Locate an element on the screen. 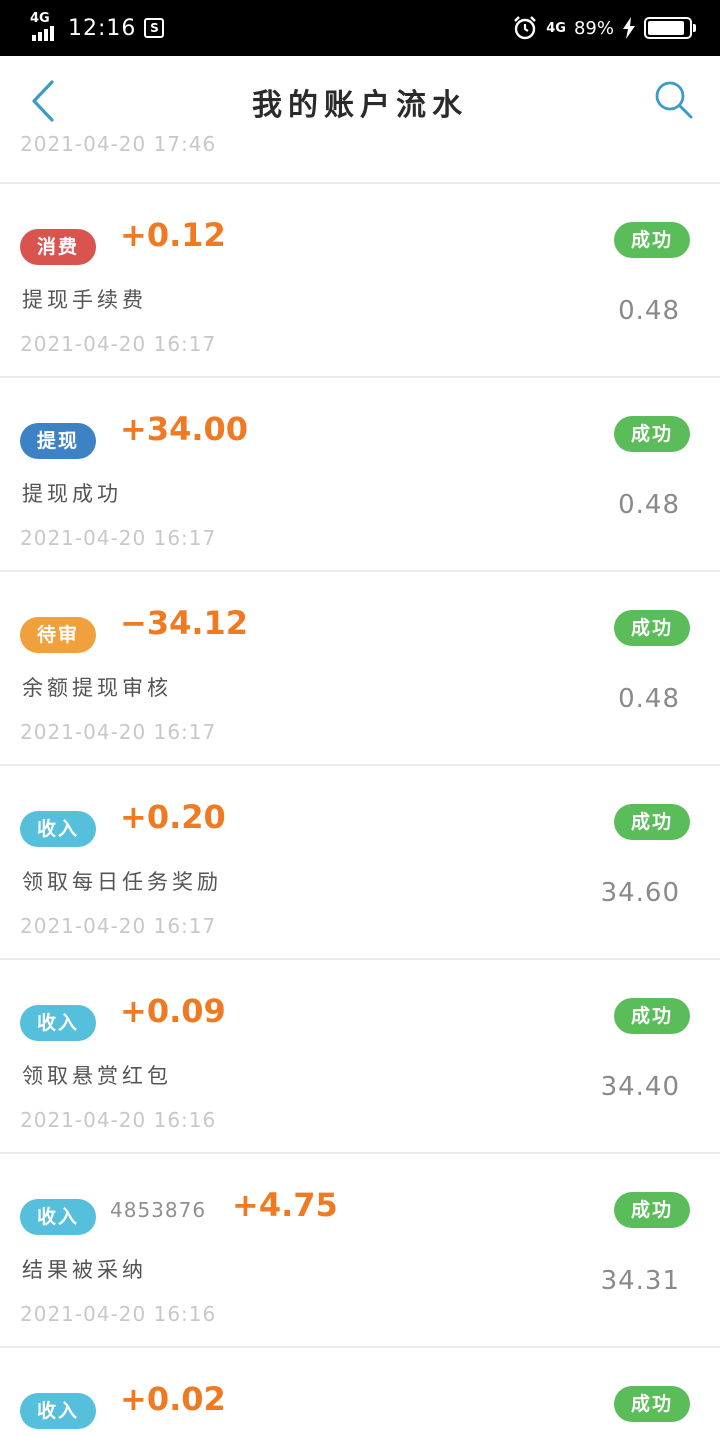 This screenshot has height=1436, width=720. record-description: 领取每日任务奖励 is located at coordinates (122, 882).